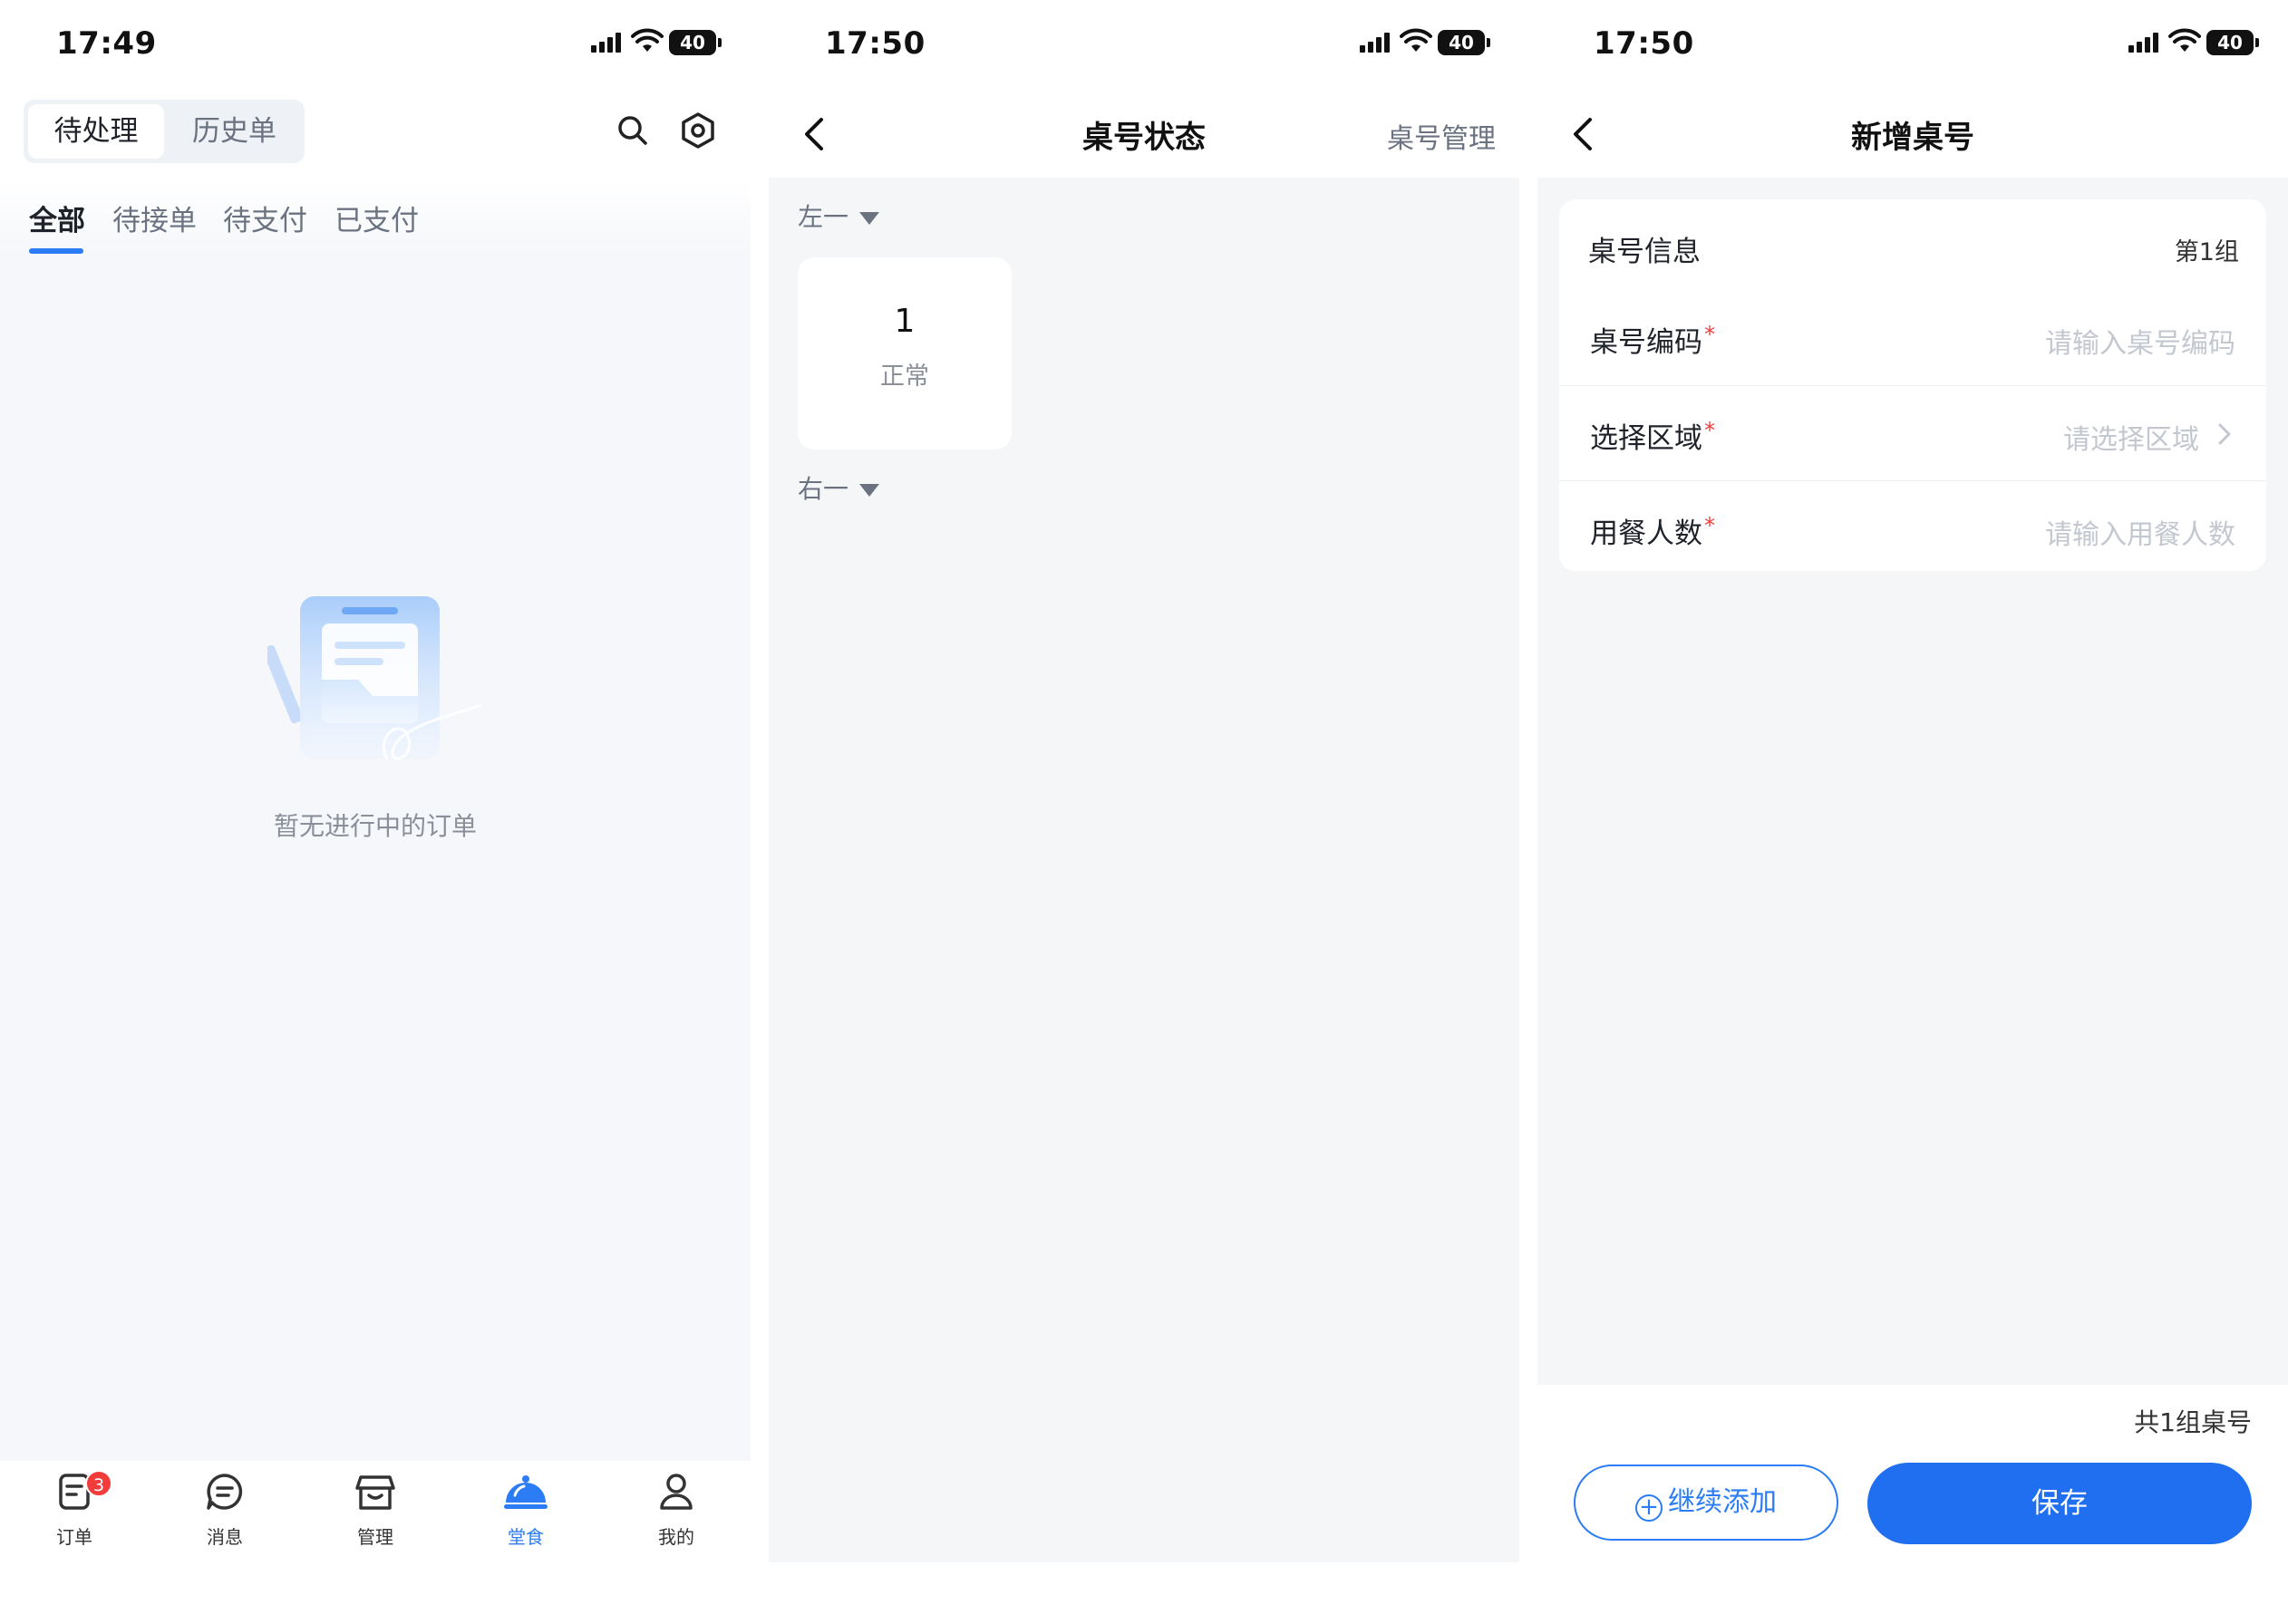 This screenshot has width=2288, height=1624. Describe the element at coordinates (225, 1537) in the screenshot. I see `nav-messages-label: 消息` at that location.